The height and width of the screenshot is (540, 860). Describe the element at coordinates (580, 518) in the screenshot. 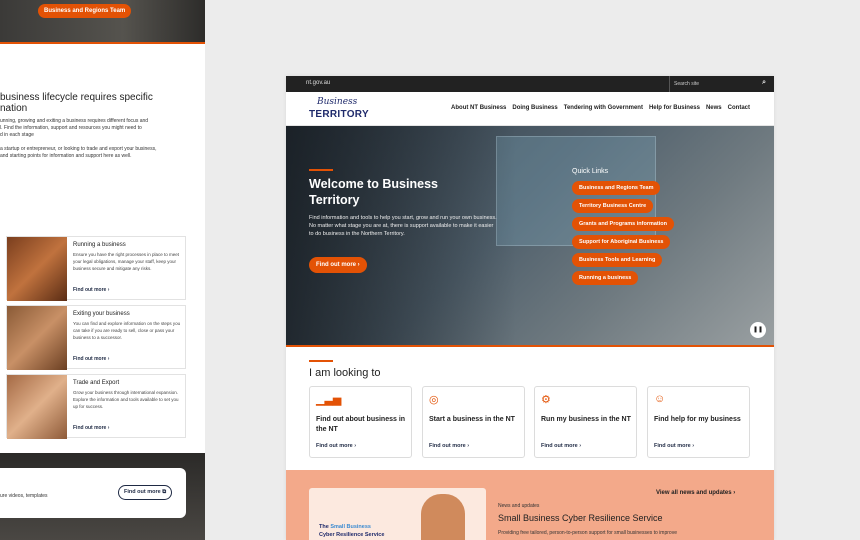

I see `news-title: Small Business Cyber Resilience Service` at that location.